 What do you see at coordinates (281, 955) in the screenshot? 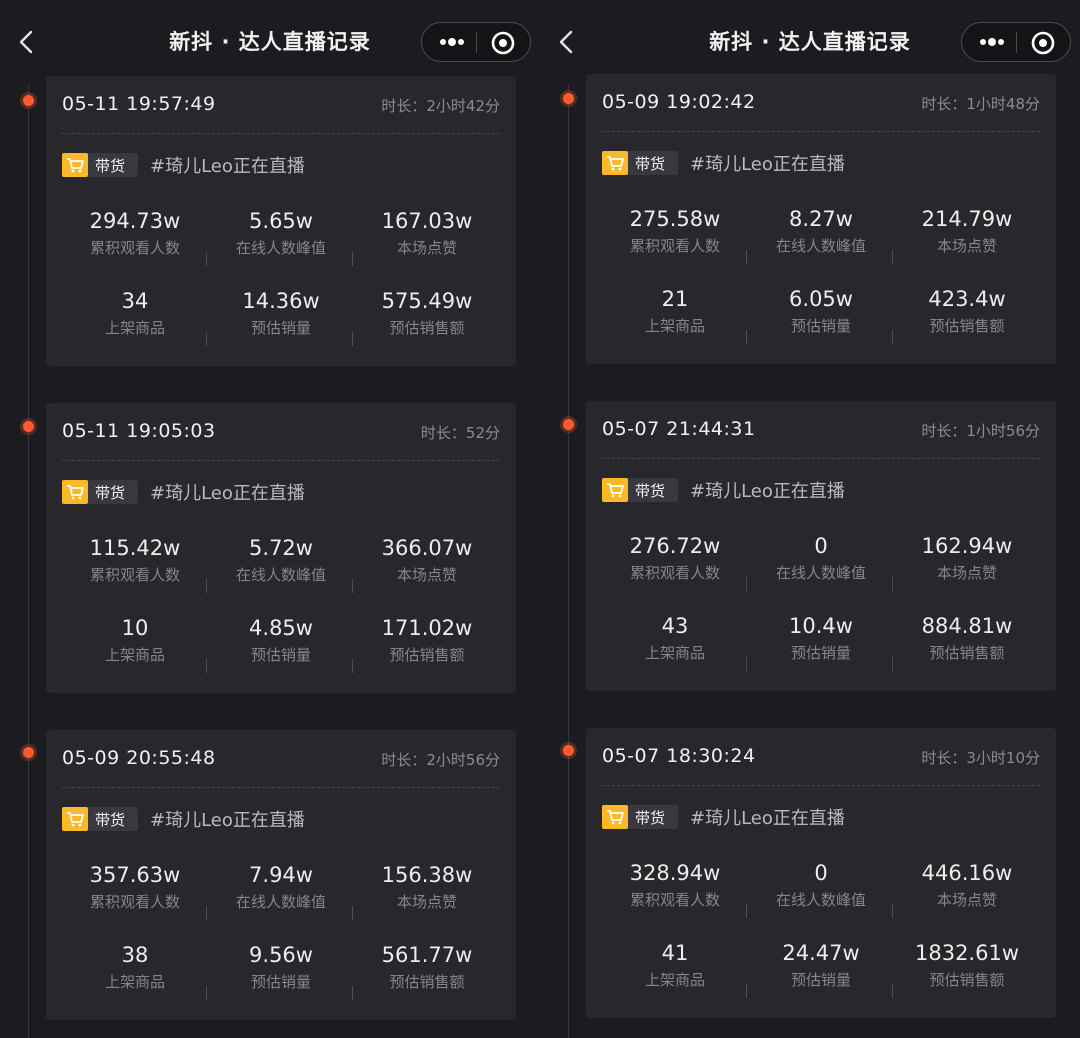
I see `stat-value: 9.56w` at bounding box center [281, 955].